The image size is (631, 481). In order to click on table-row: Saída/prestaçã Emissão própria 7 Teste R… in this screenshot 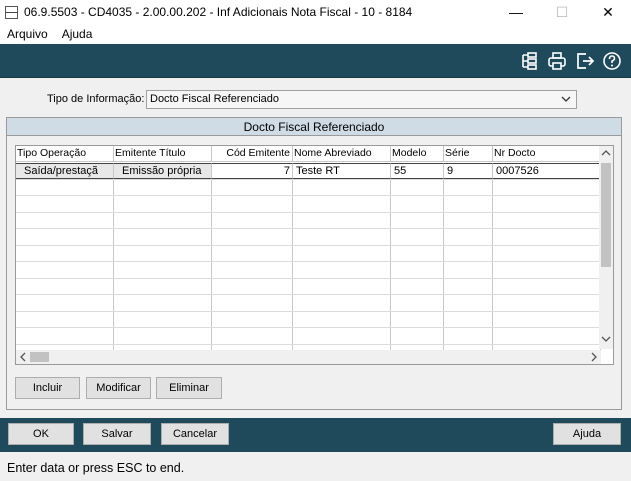, I will do `click(308, 171)`.